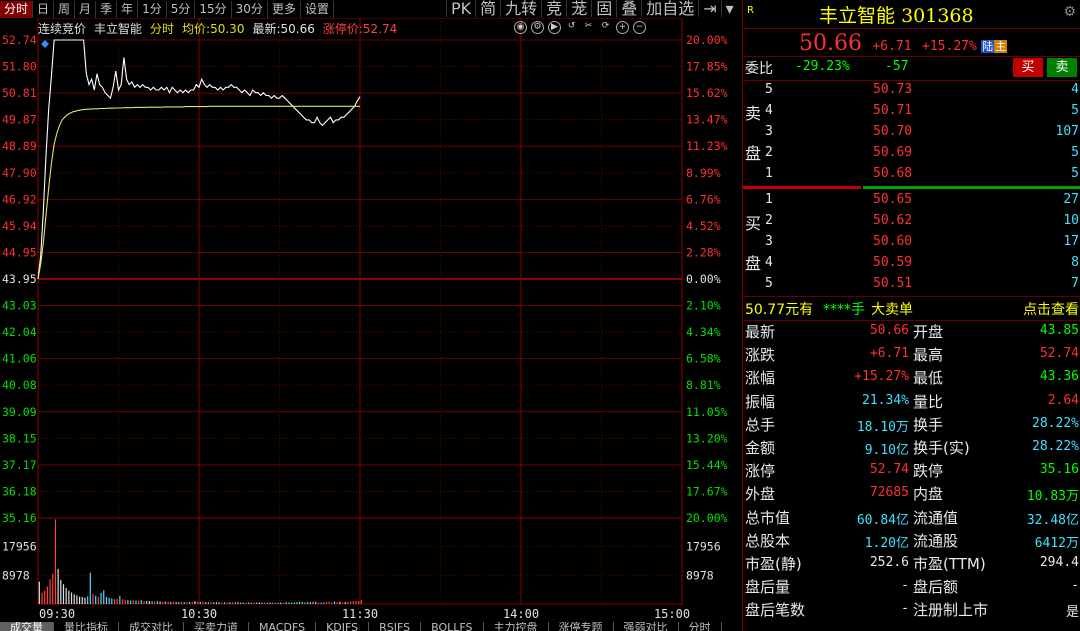 This screenshot has height=631, width=1080. I want to click on eye-icon: ◉, so click(520, 27).